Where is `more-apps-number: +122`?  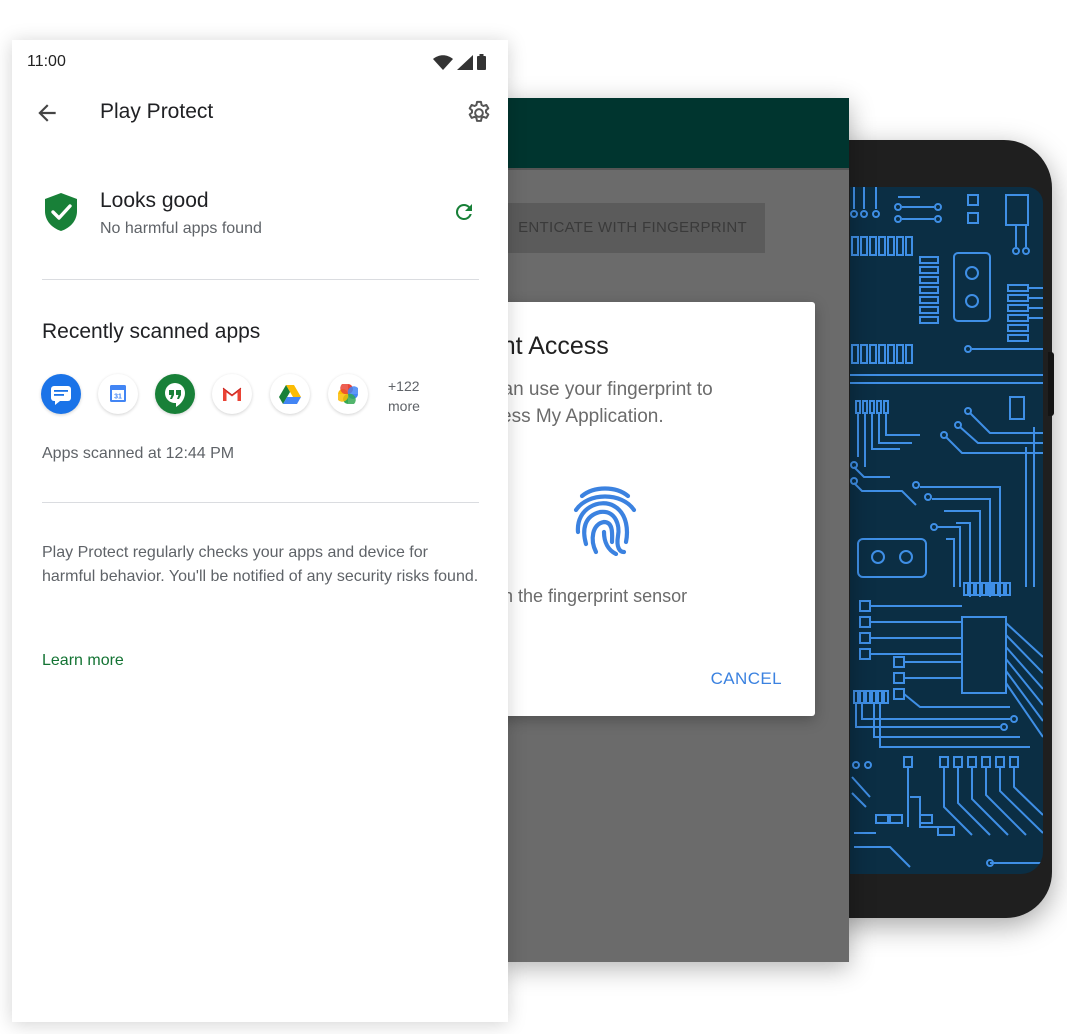 more-apps-number: +122 is located at coordinates (404, 386).